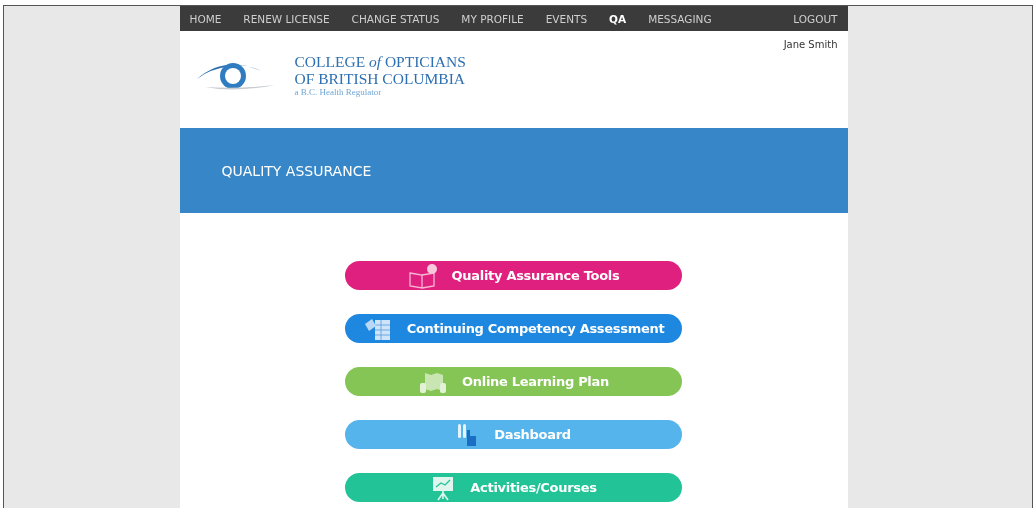 Image resolution: width=1035 pixels, height=508 pixels. Describe the element at coordinates (338, 92) in the screenshot. I see `tagline: a B.C. Health Regulator` at that location.